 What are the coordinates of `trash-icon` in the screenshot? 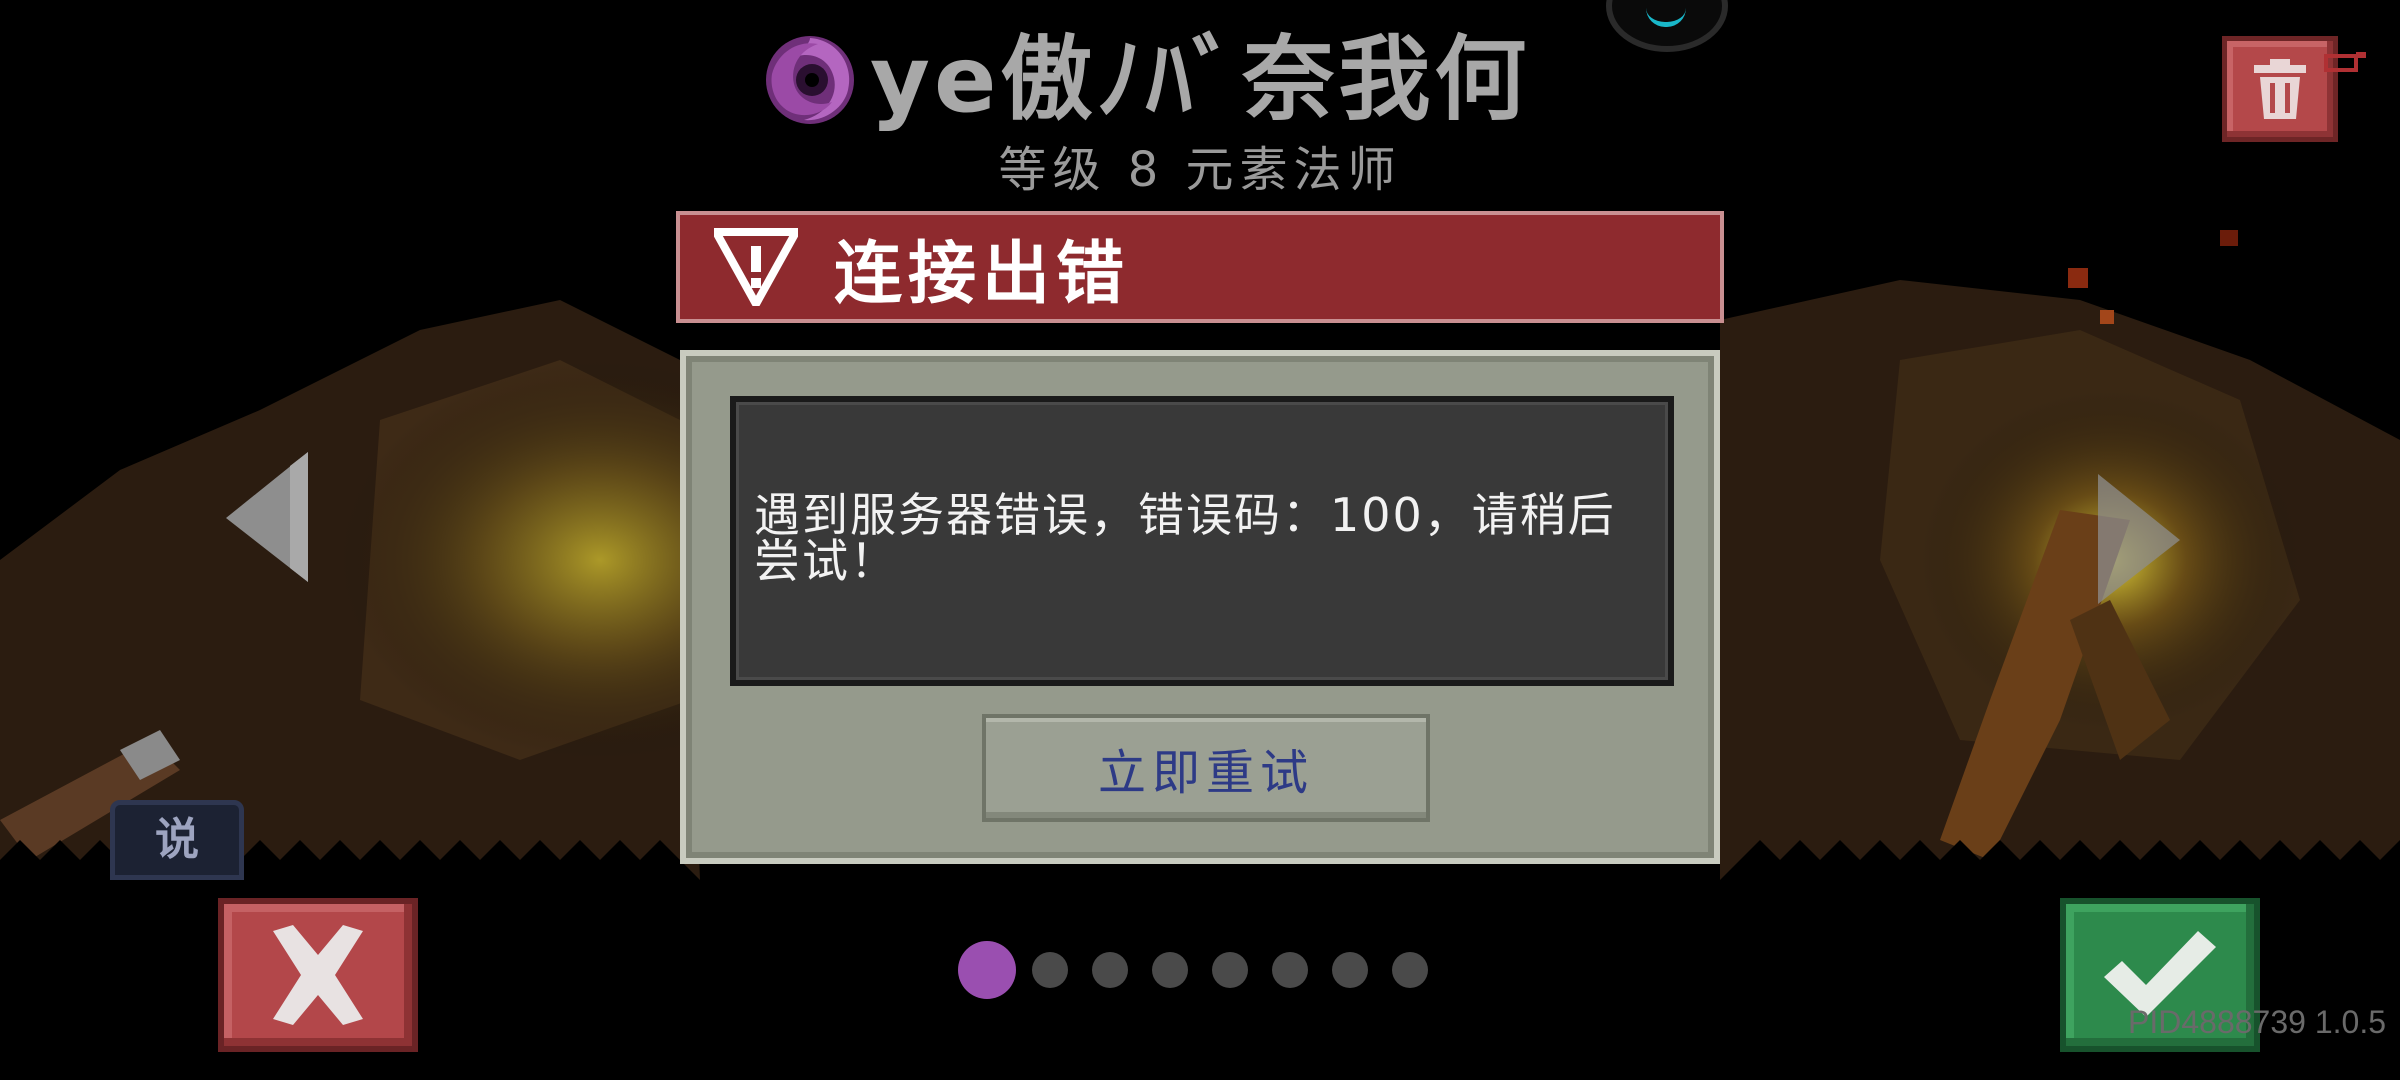 It's located at (2280, 89).